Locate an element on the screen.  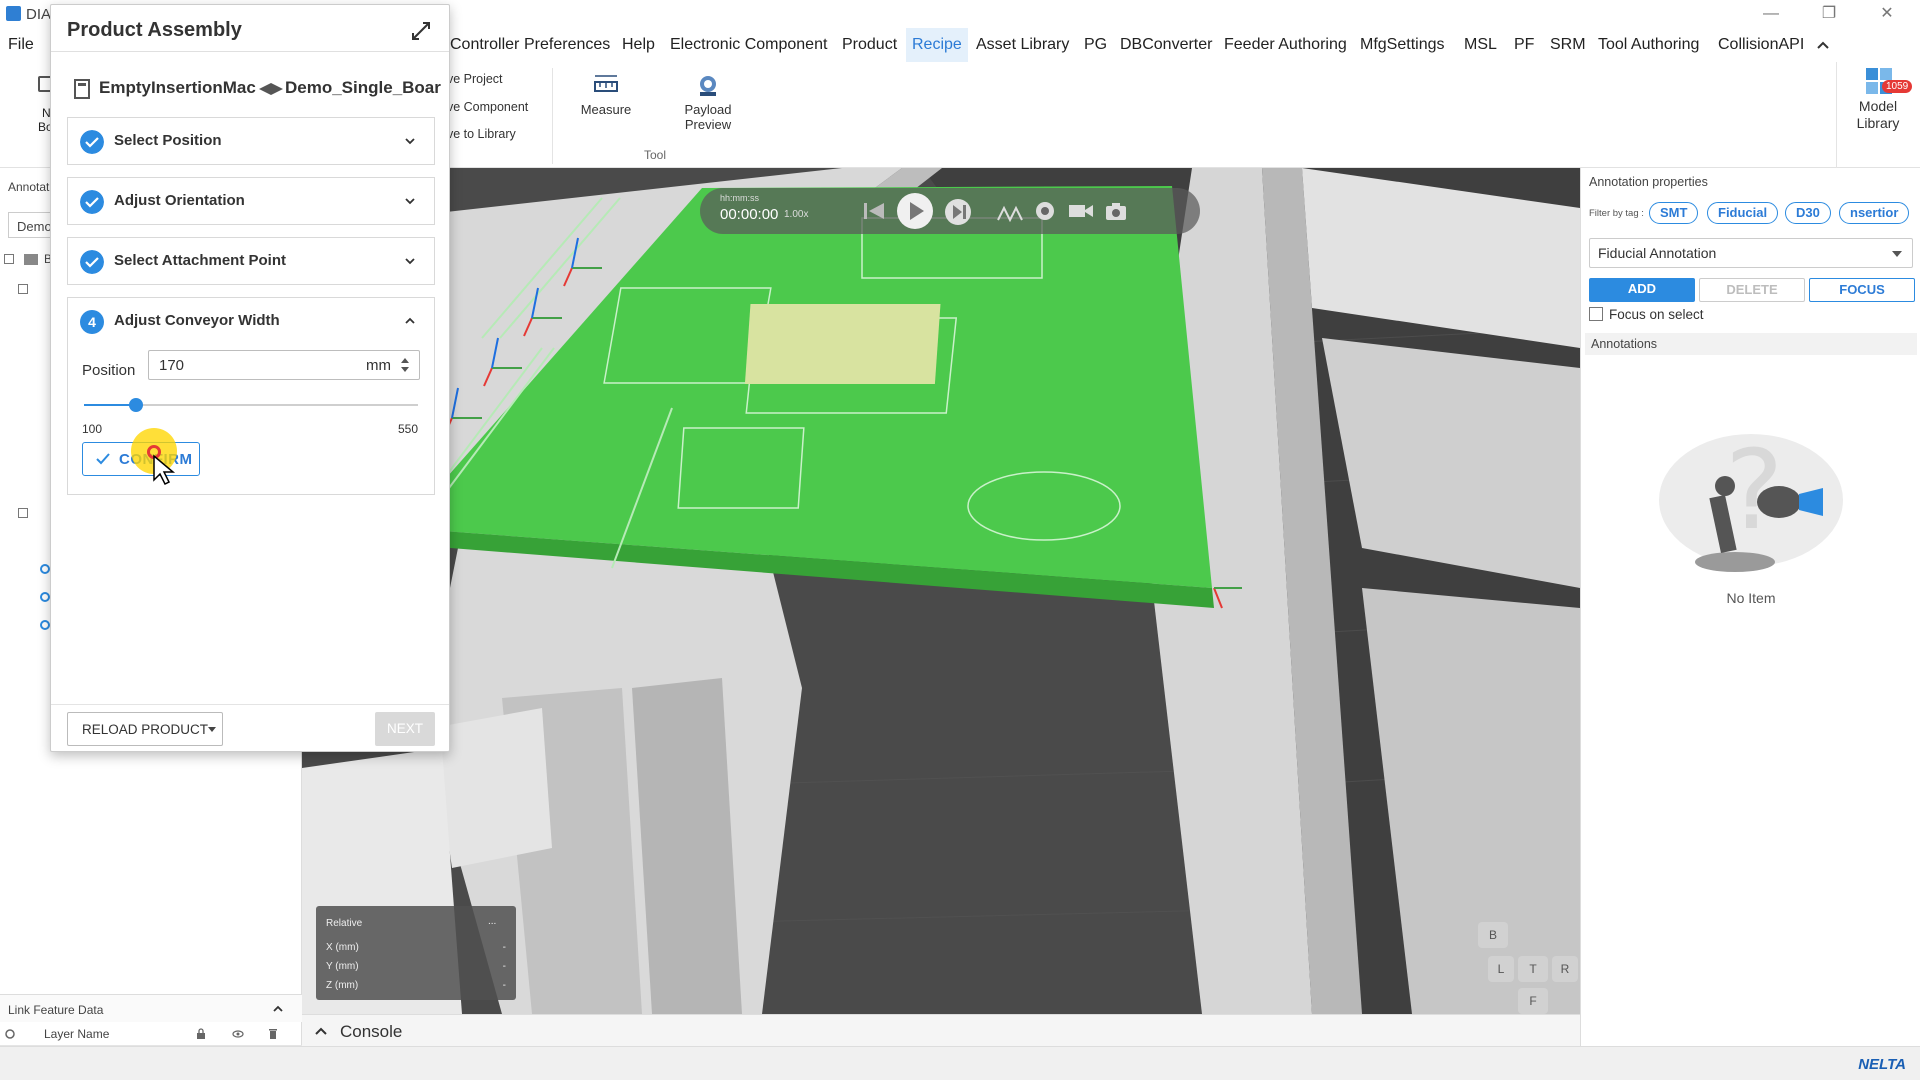
menu-msl: MSL is located at coordinates (1480, 45).